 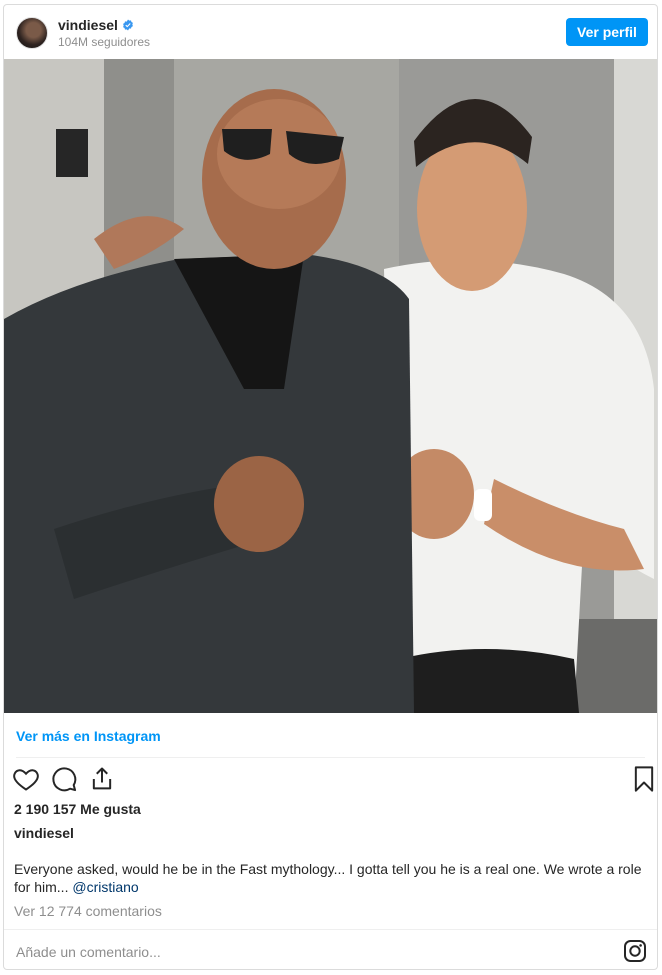 I want to click on verified-badge-icon, so click(x=127, y=25).